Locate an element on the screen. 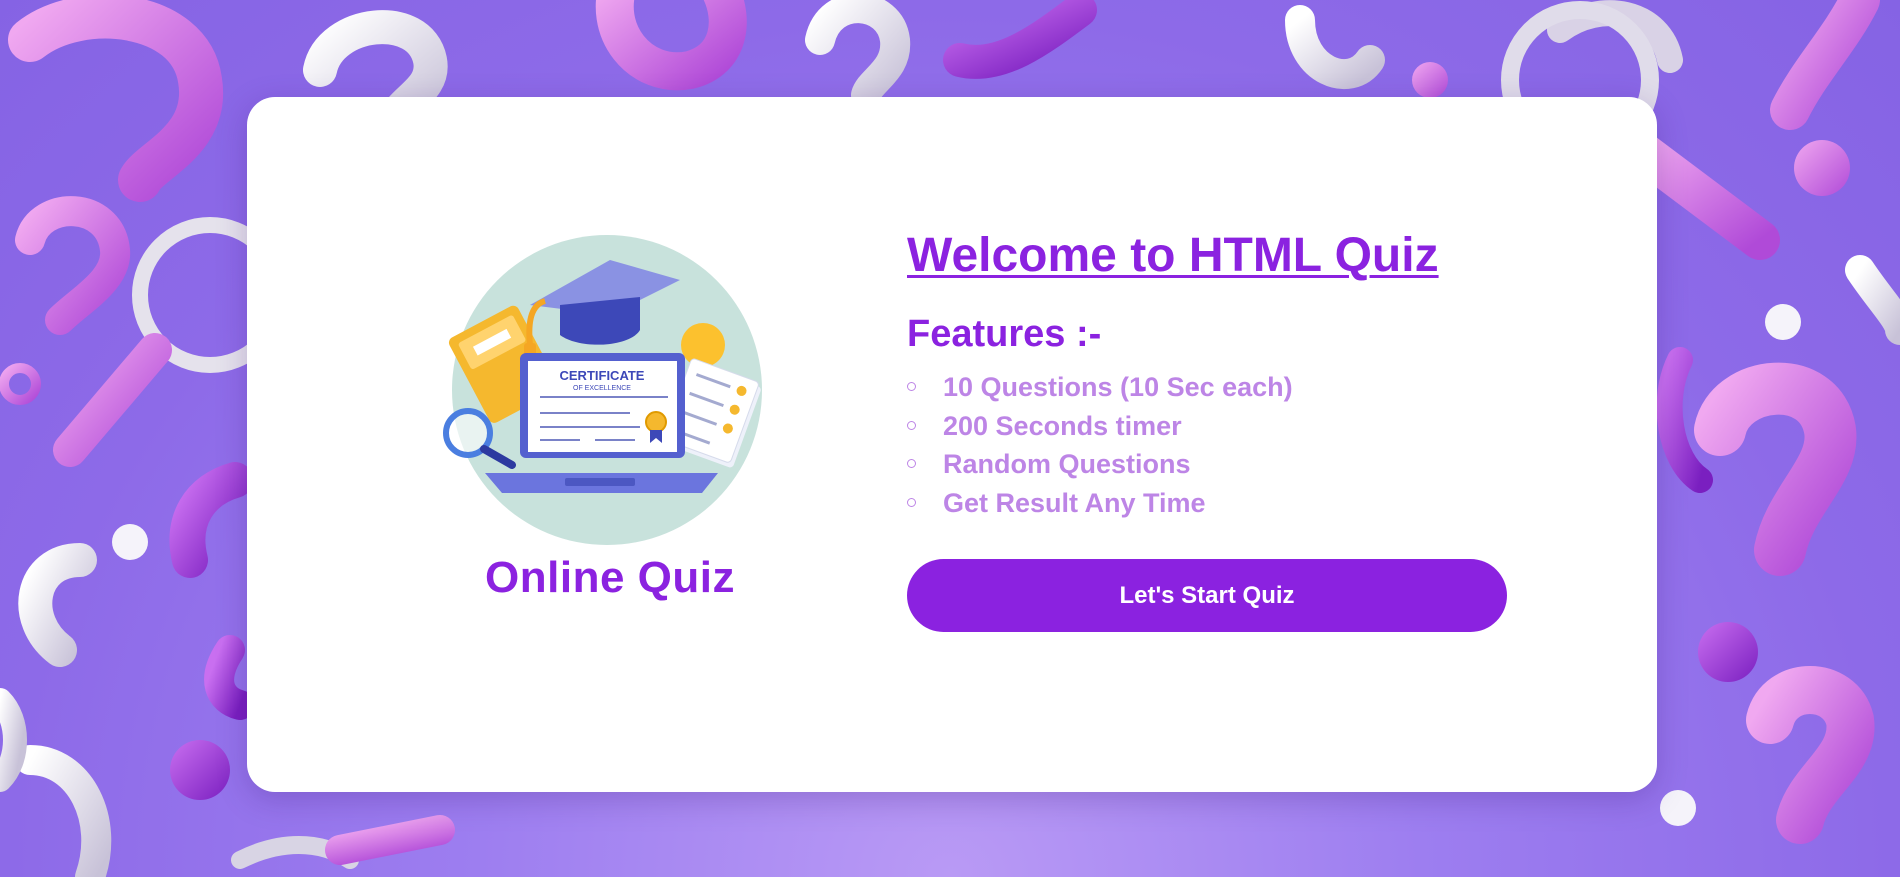 The image size is (1900, 877). feature-text: 200 Seconds timer is located at coordinates (1062, 425).